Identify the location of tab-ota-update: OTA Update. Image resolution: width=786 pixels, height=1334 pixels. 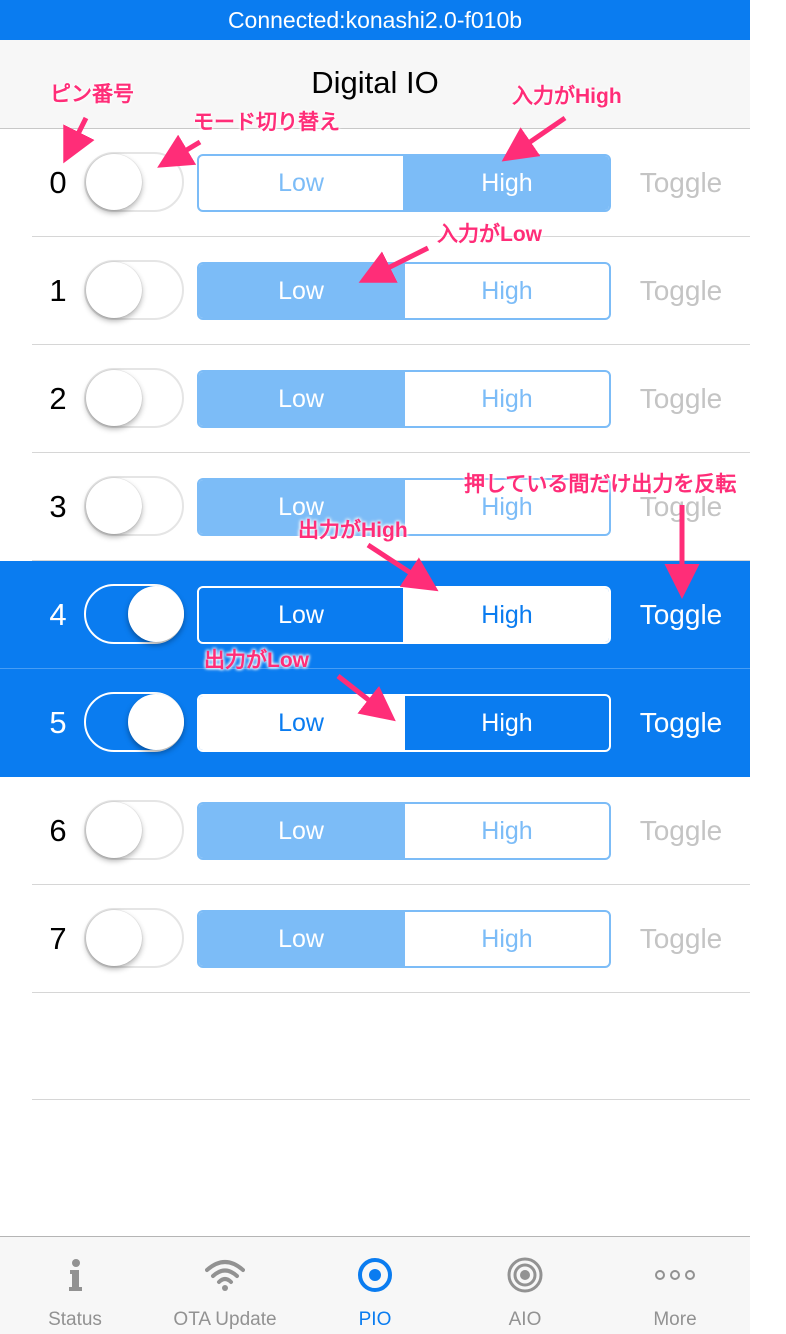
(225, 1285).